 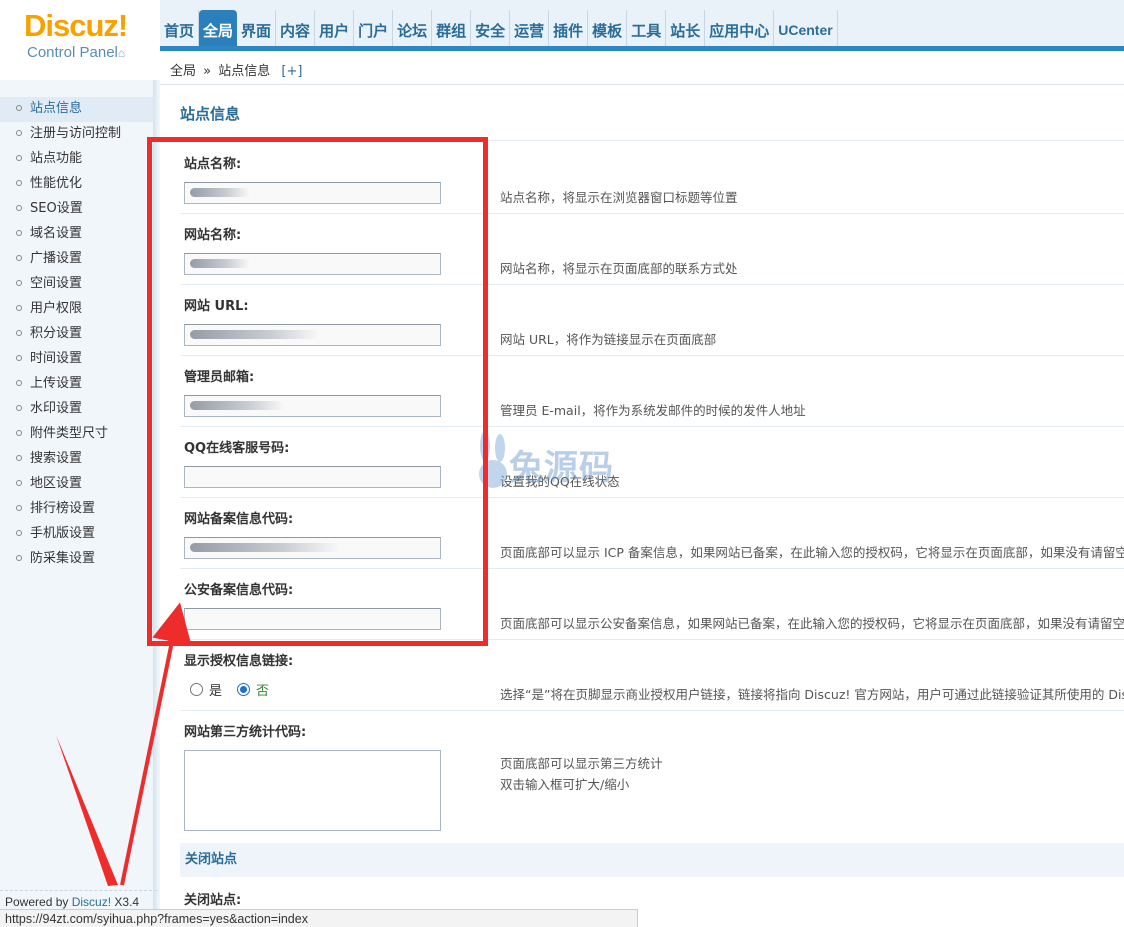 What do you see at coordinates (652, 776) in the screenshot?
I see `stats-row: 网站第三方统计代码: 页面底部可以显示第三方统计 双击输入框可扩大/缩小` at bounding box center [652, 776].